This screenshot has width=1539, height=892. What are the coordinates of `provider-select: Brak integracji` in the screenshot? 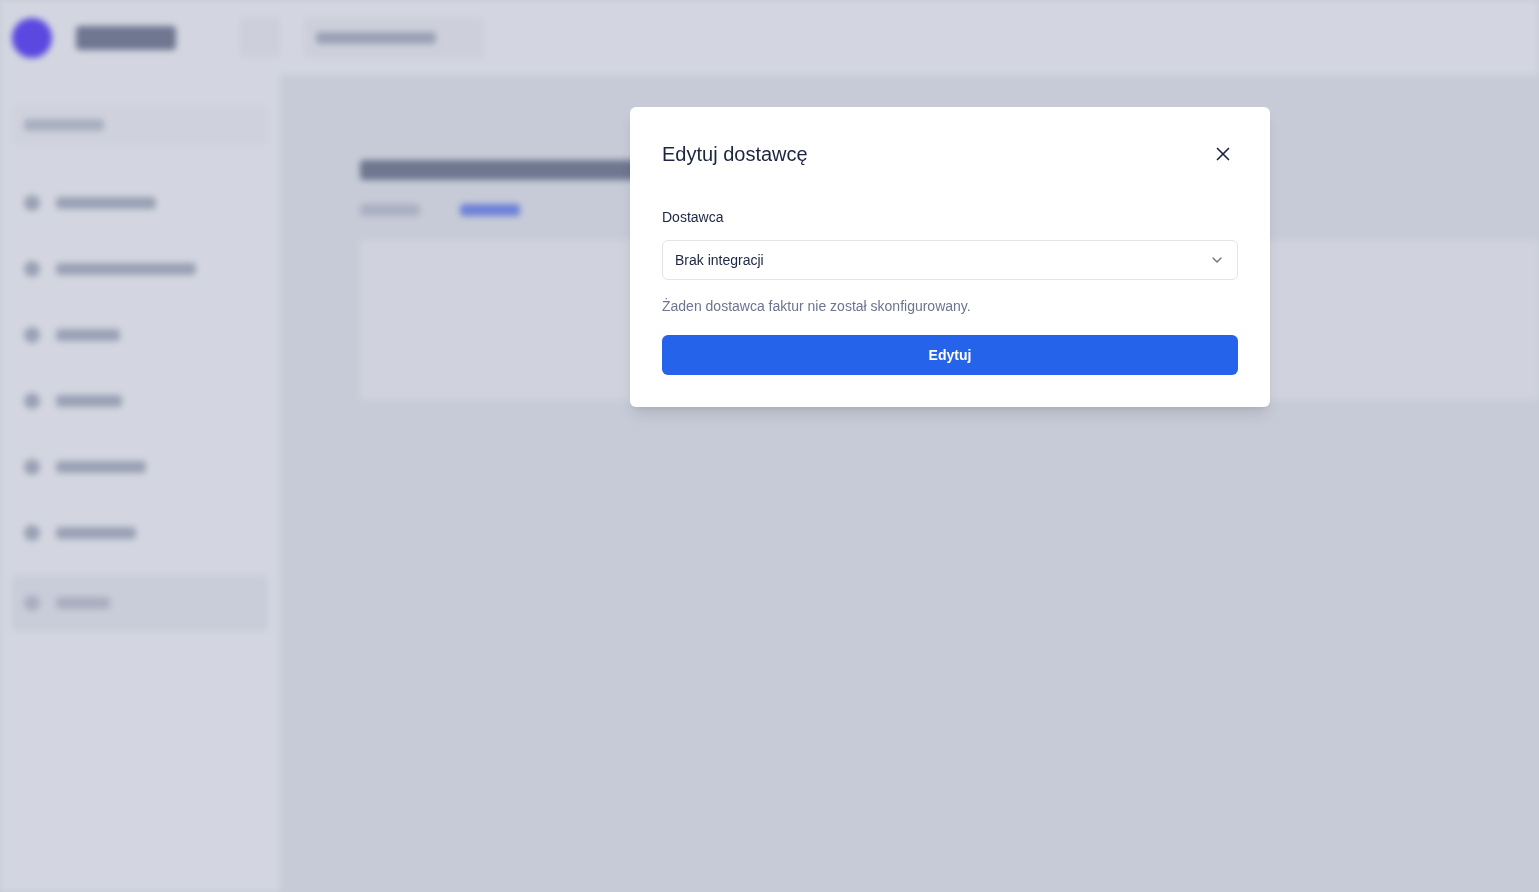 It's located at (950, 260).